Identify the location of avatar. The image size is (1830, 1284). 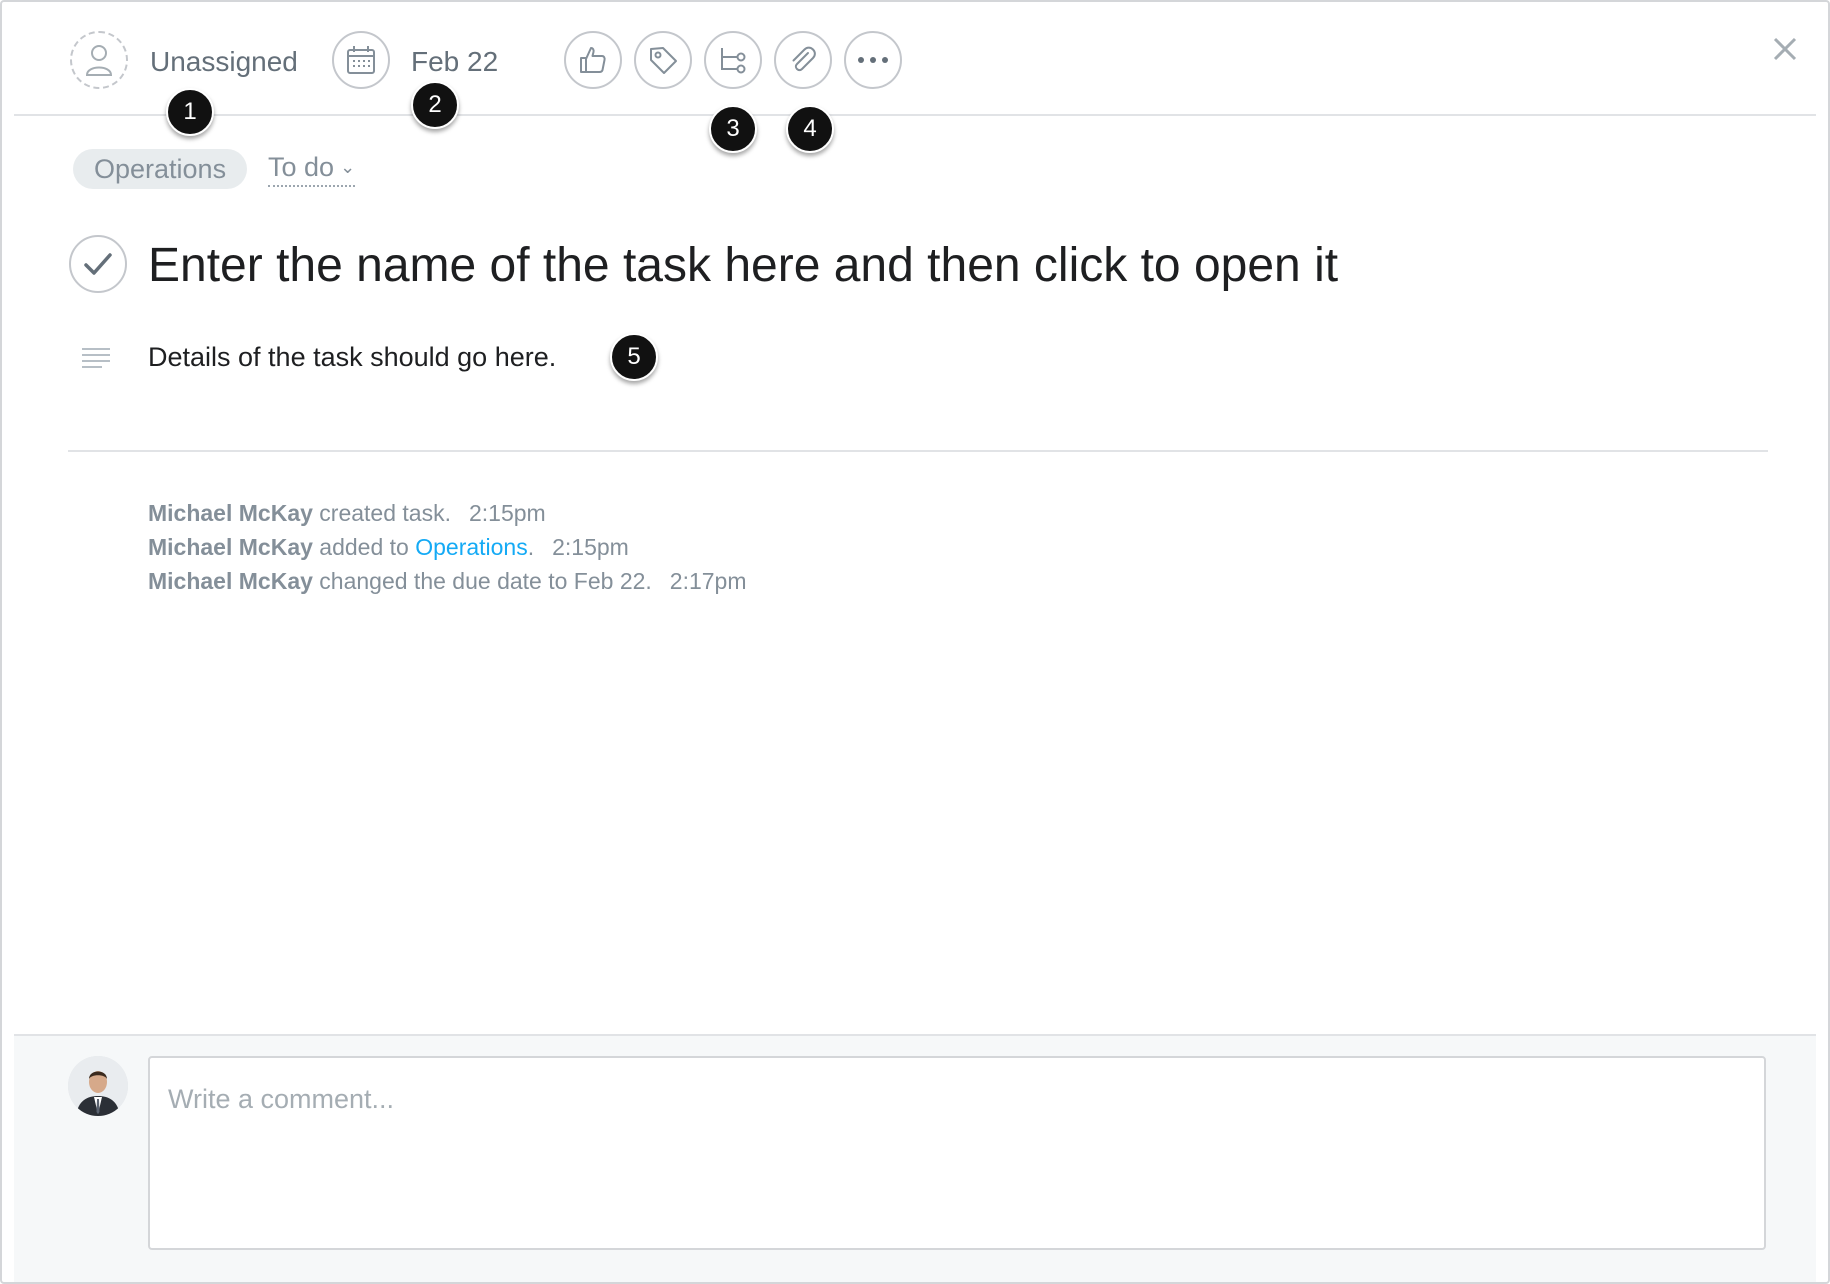
(98, 1086).